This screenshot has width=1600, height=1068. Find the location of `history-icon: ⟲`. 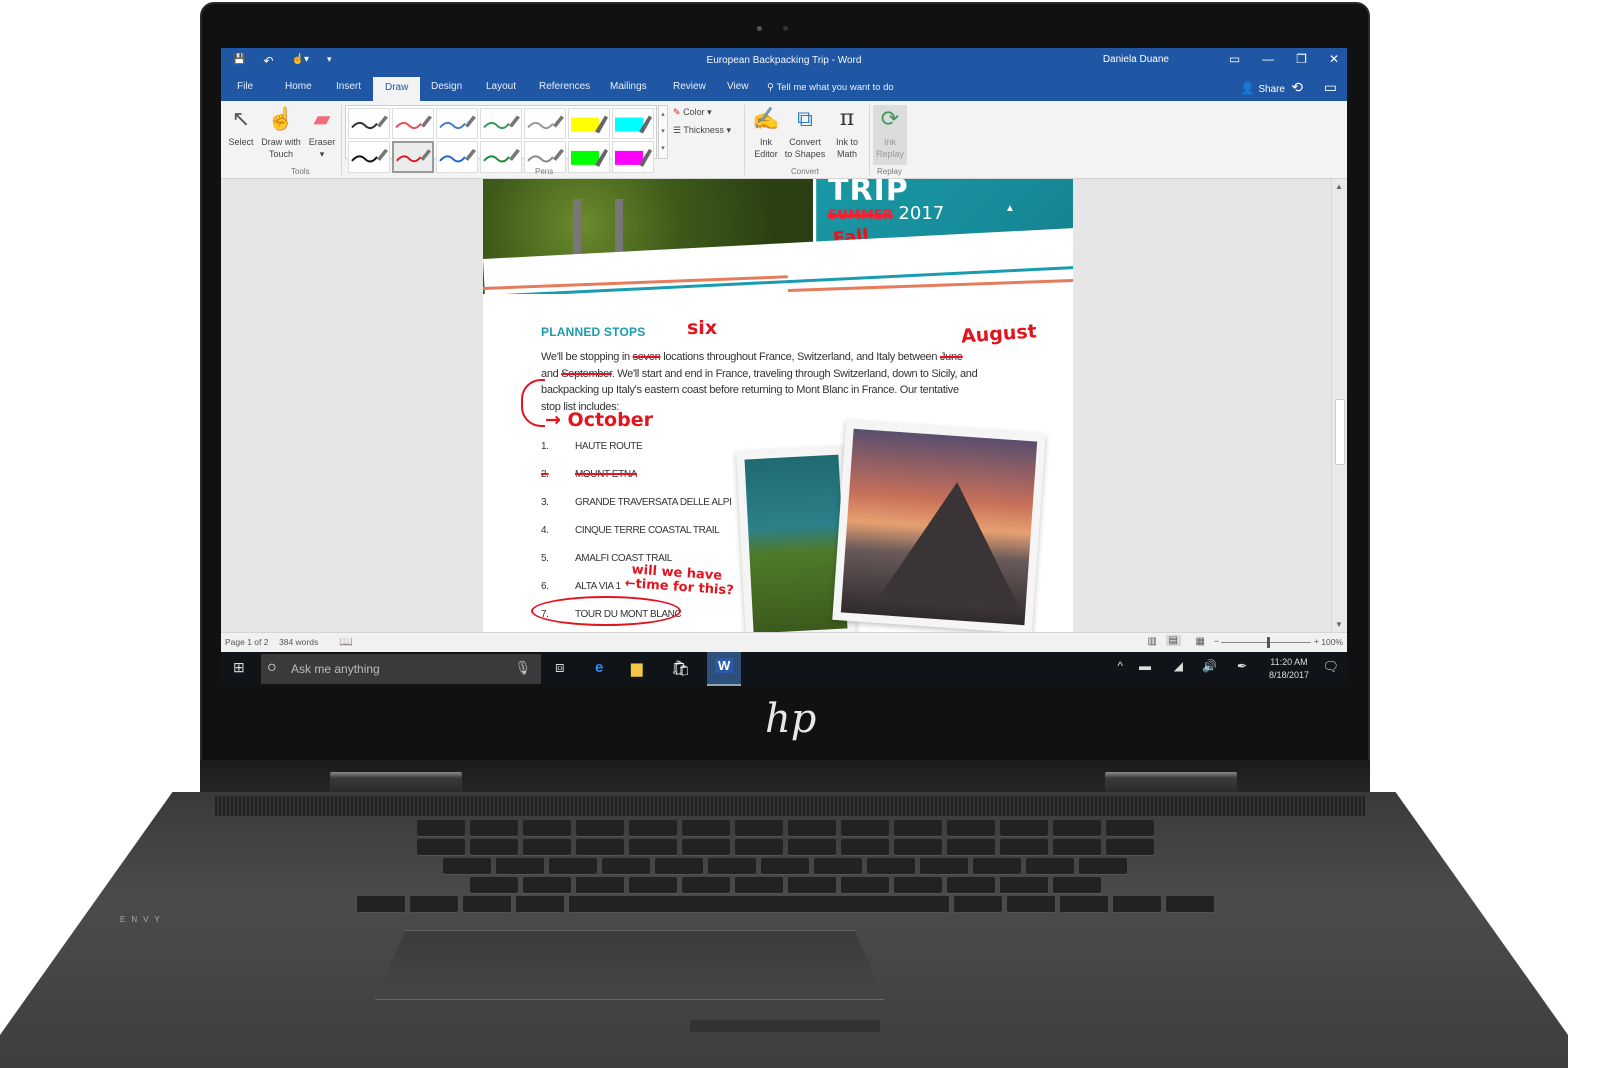

history-icon: ⟲ is located at coordinates (1297, 87).